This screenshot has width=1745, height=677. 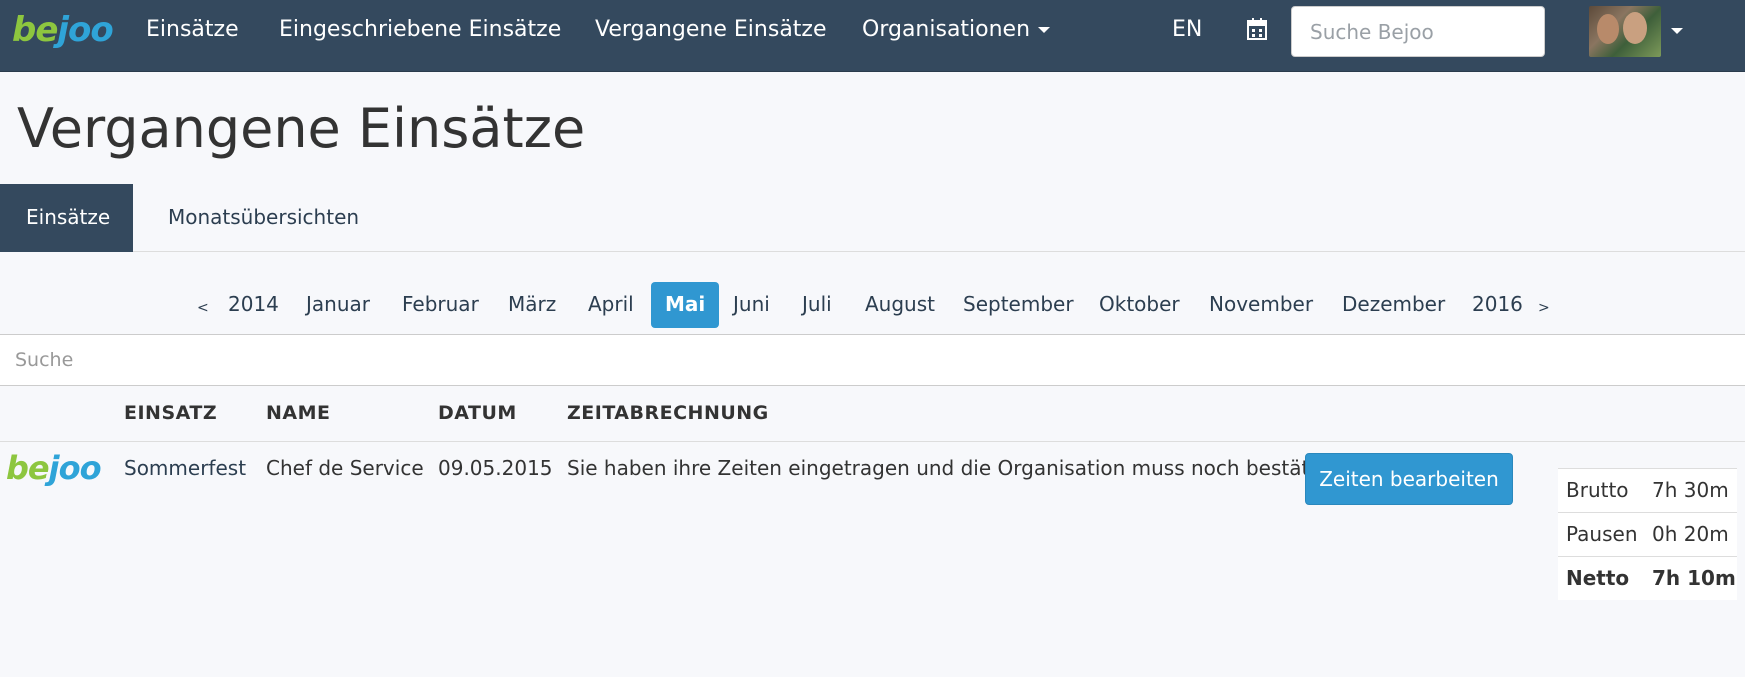 What do you see at coordinates (253, 305) in the screenshot?
I see `pager-prev-year: 2014` at bounding box center [253, 305].